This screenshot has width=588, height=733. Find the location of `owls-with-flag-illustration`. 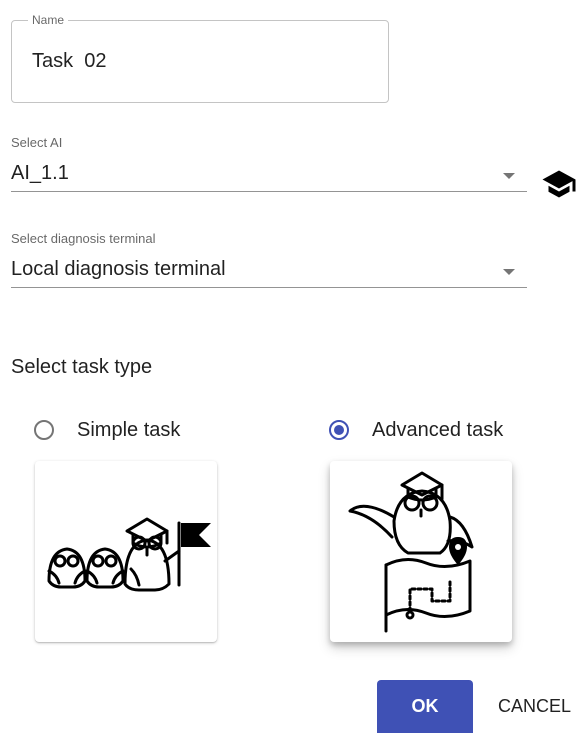

owls-with-flag-illustration is located at coordinates (129, 554).